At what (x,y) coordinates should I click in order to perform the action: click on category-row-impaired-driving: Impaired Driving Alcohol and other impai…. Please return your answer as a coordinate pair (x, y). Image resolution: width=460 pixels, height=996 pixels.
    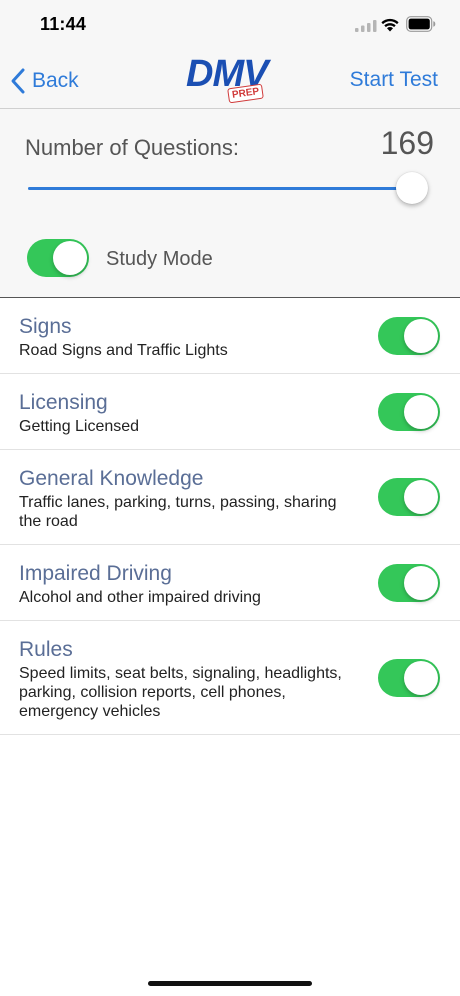
    Looking at the image, I should click on (230, 583).